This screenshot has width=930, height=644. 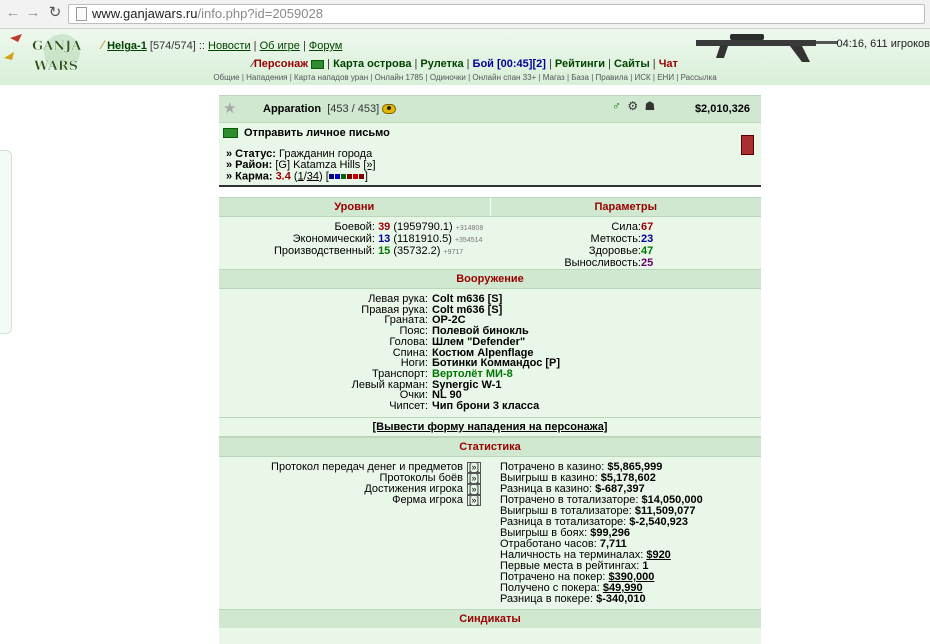 What do you see at coordinates (883, 44) in the screenshot?
I see `server-clock: 04:16, 611 игроков` at bounding box center [883, 44].